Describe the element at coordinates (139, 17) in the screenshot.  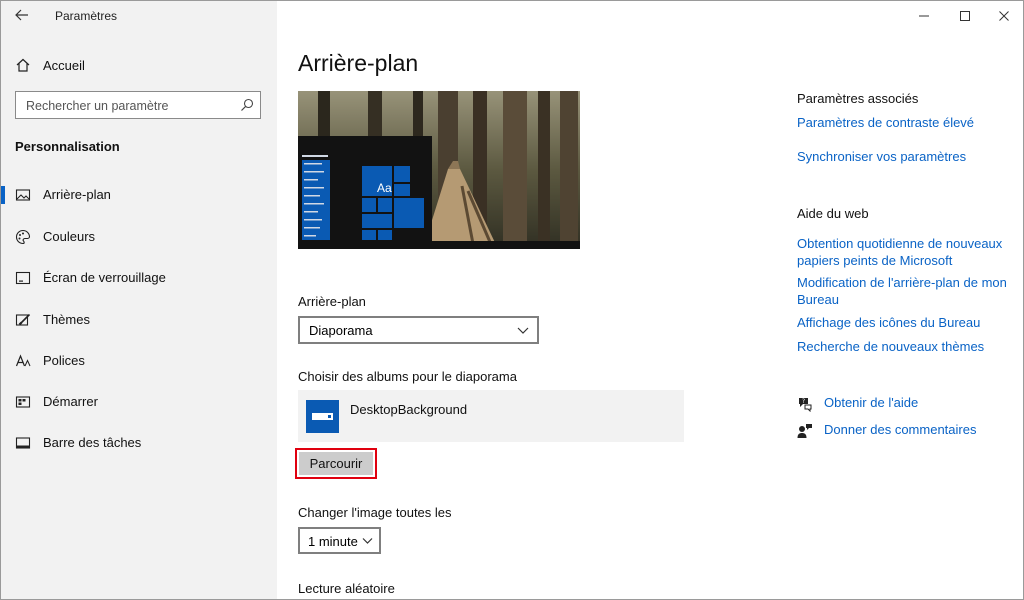
I see `title-bar: Paramètres` at that location.